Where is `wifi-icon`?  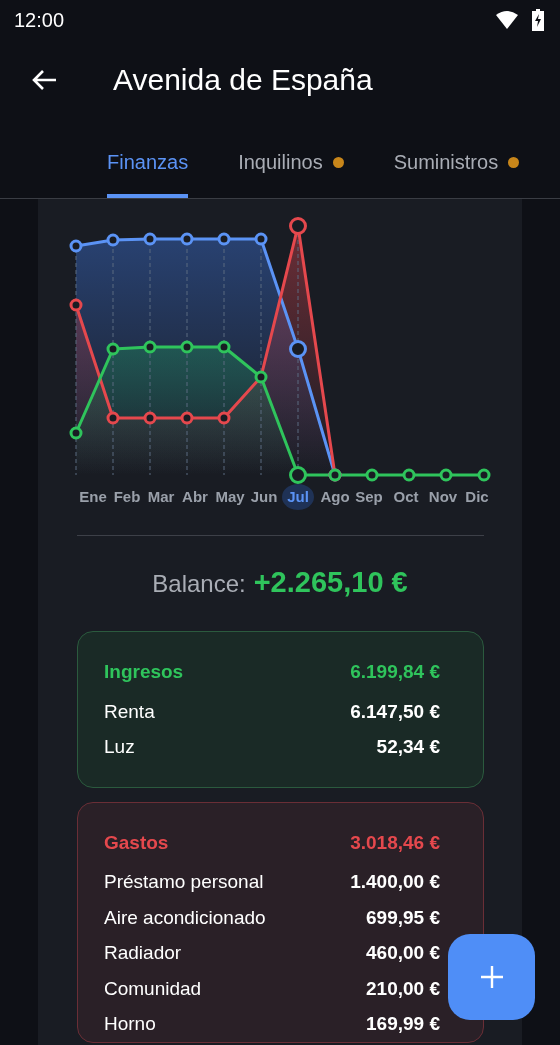
wifi-icon is located at coordinates (507, 20).